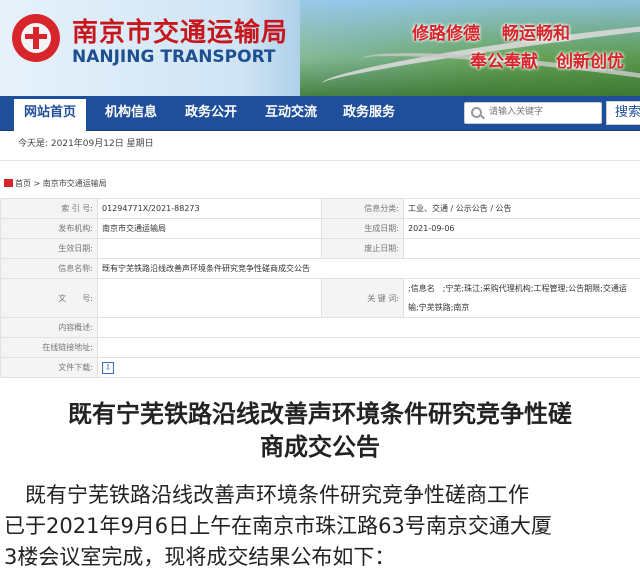  What do you see at coordinates (369, 368) in the screenshot?
I see `download-cell: ⇩` at bounding box center [369, 368].